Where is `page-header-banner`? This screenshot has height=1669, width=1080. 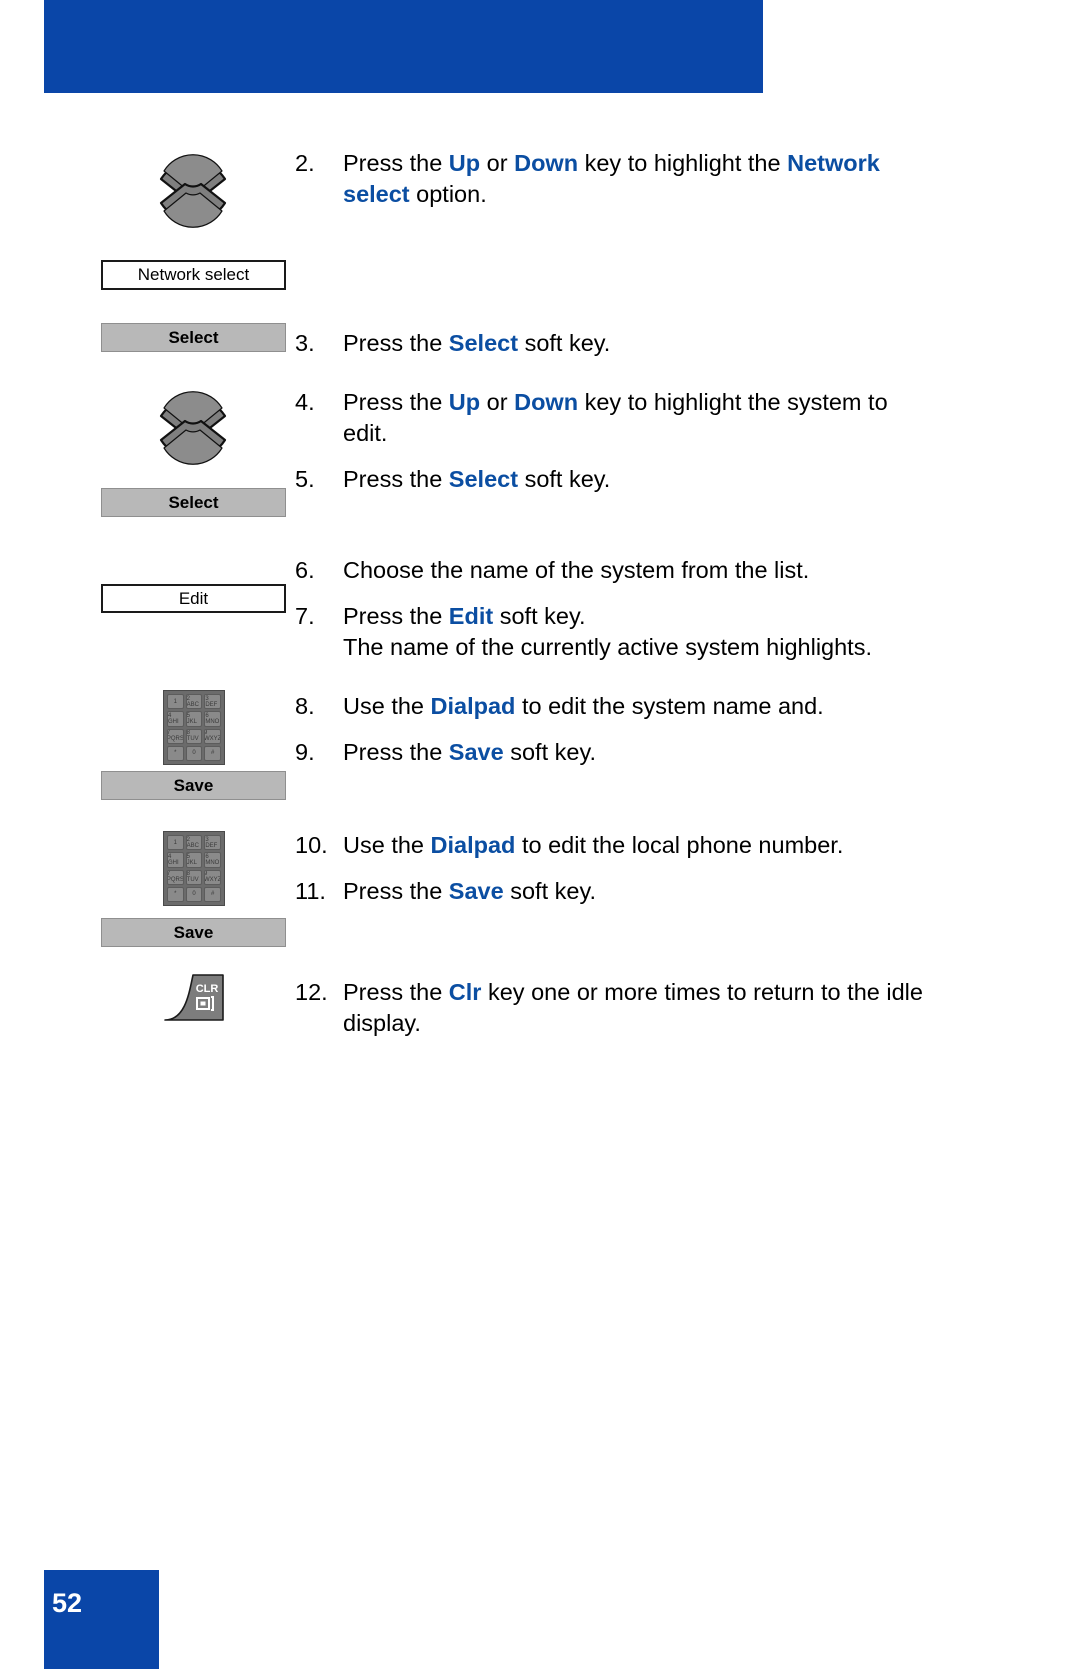
page-header-banner is located at coordinates (403, 46).